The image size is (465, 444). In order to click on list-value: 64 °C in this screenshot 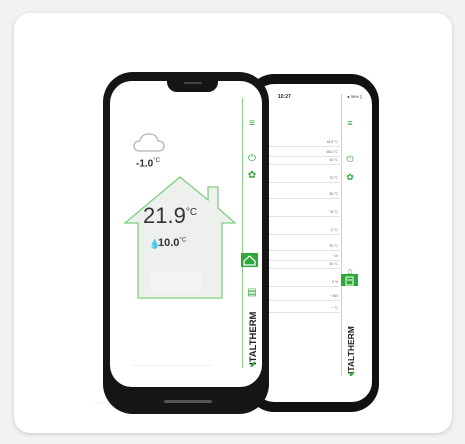, I will do `click(333, 160)`.